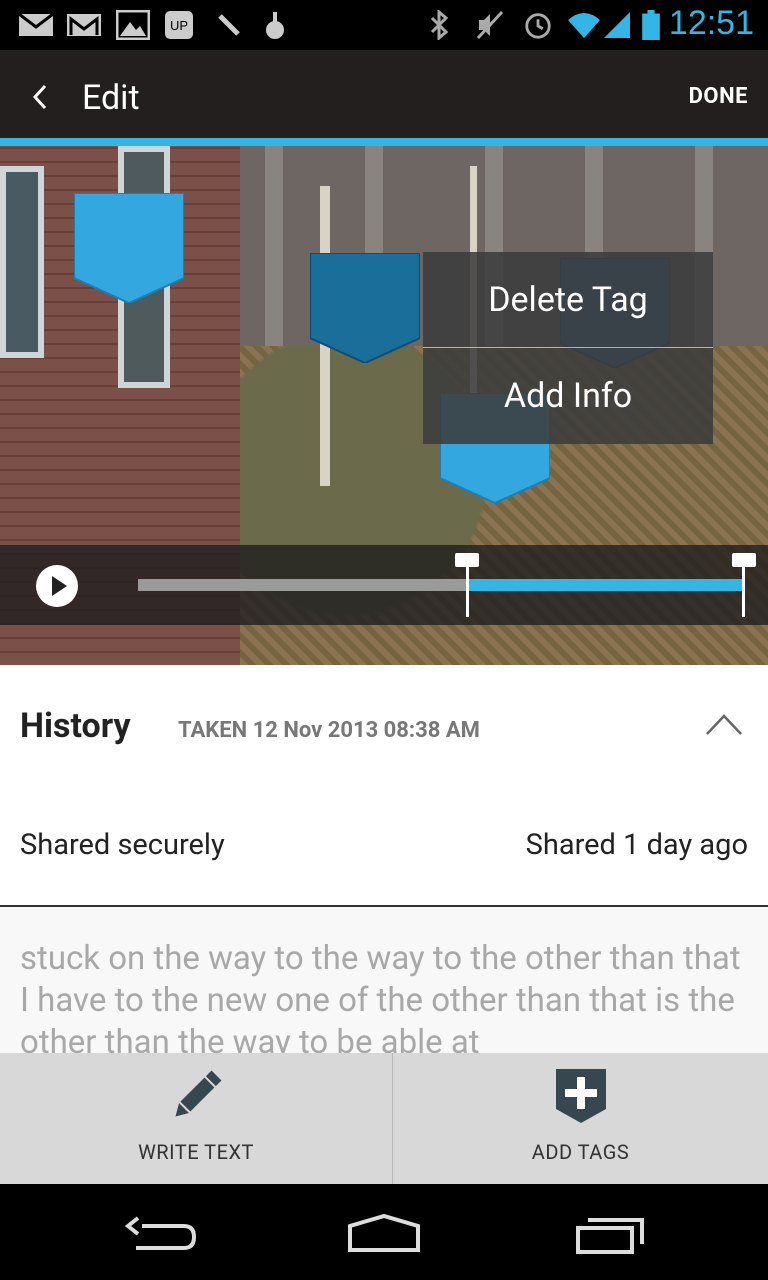 This screenshot has height=1280, width=768. What do you see at coordinates (122, 845) in the screenshot?
I see `shared-status: Shared securely` at bounding box center [122, 845].